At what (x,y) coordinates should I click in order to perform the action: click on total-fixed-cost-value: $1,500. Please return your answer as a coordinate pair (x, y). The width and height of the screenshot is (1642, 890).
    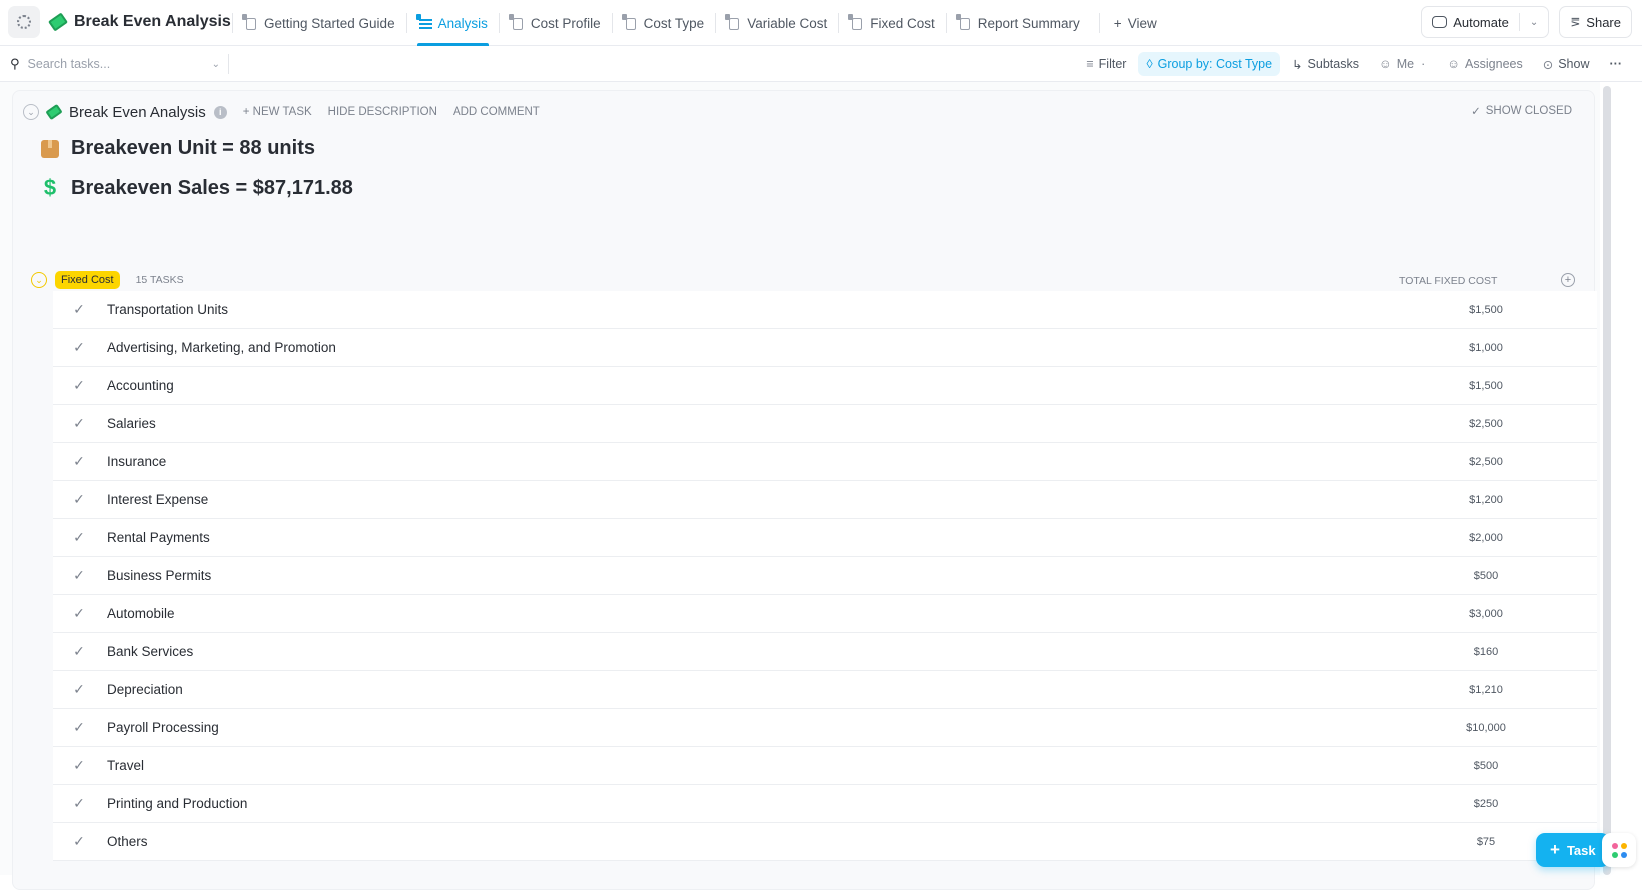
    Looking at the image, I should click on (1486, 385).